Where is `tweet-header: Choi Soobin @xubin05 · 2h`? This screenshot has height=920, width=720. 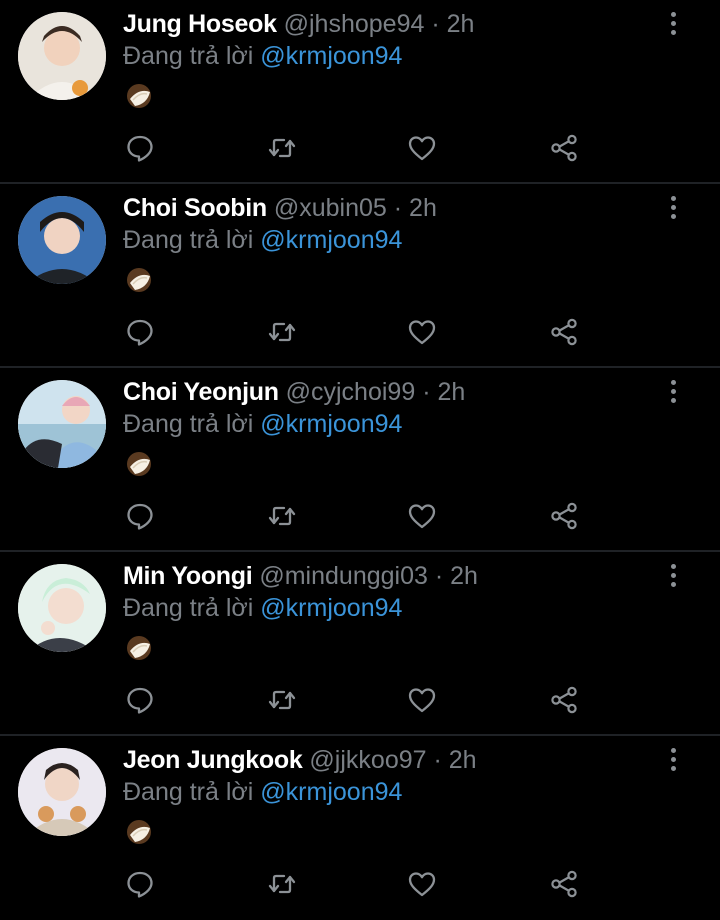 tweet-header: Choi Soobin @xubin05 · 2h is located at coordinates (280, 208).